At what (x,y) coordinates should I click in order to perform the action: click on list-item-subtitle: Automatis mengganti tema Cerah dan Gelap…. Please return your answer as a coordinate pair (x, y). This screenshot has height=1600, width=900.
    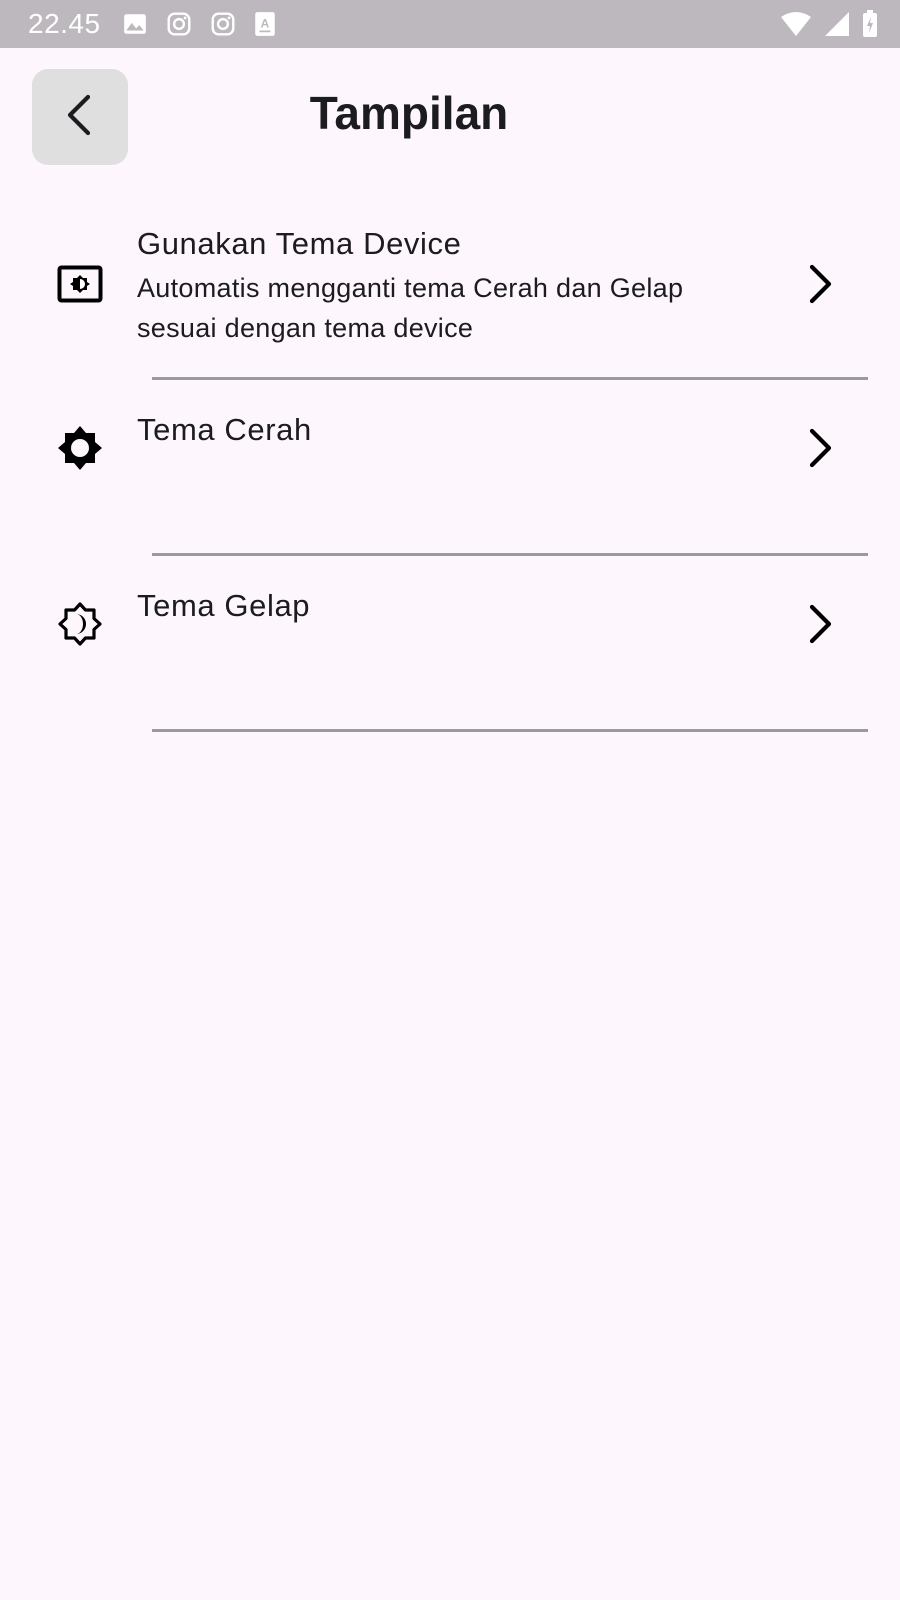
    Looking at the image, I should click on (410, 308).